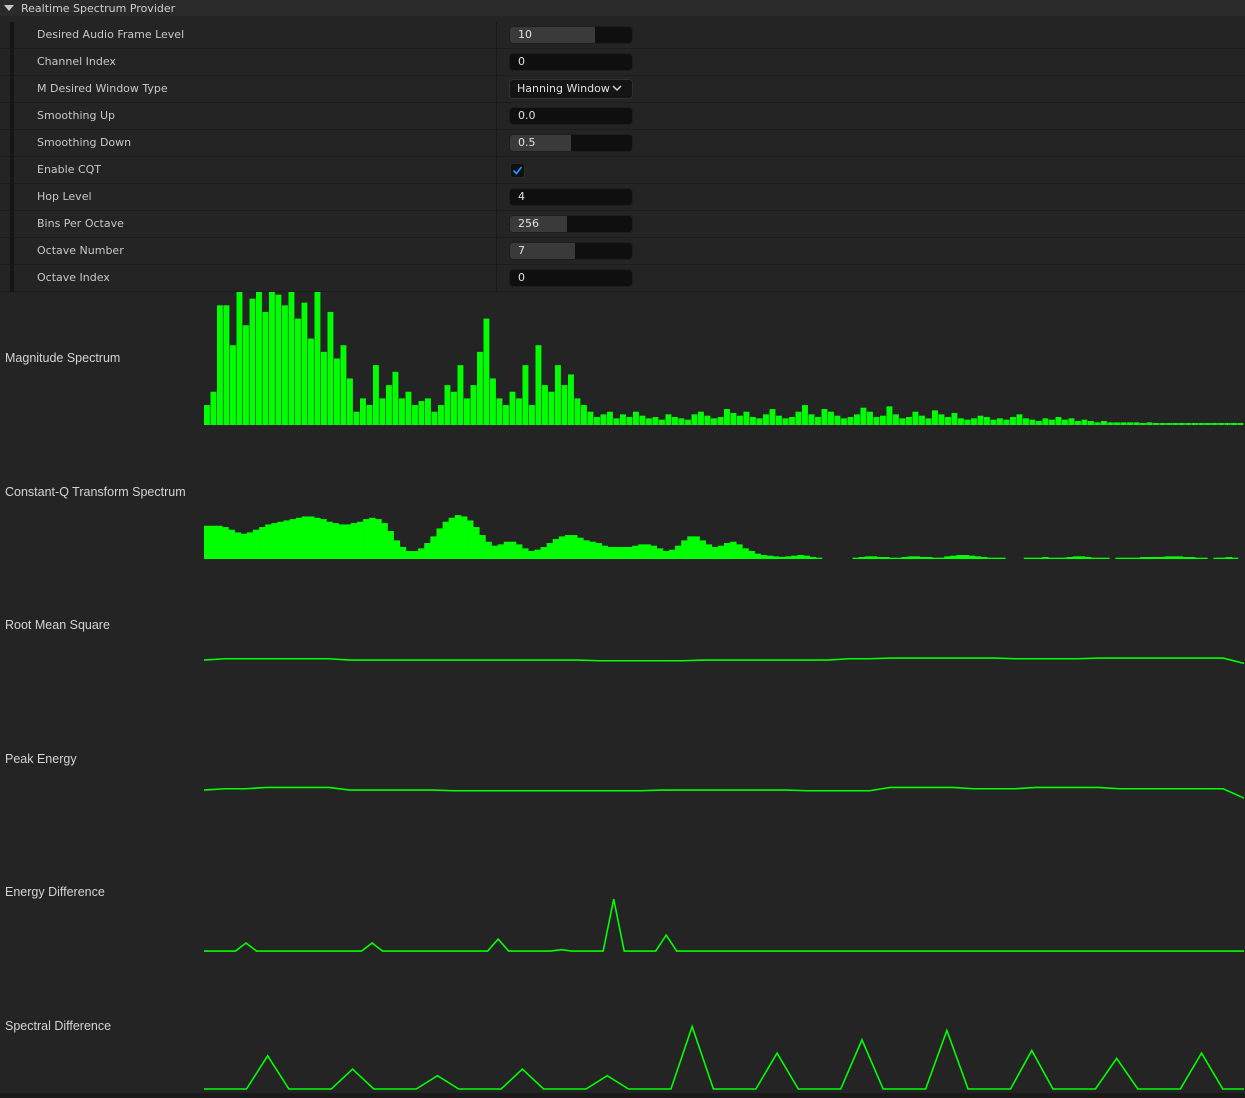 Image resolution: width=1245 pixels, height=1098 pixels. I want to click on desired-audio-frame-level-slider: 10, so click(571, 35).